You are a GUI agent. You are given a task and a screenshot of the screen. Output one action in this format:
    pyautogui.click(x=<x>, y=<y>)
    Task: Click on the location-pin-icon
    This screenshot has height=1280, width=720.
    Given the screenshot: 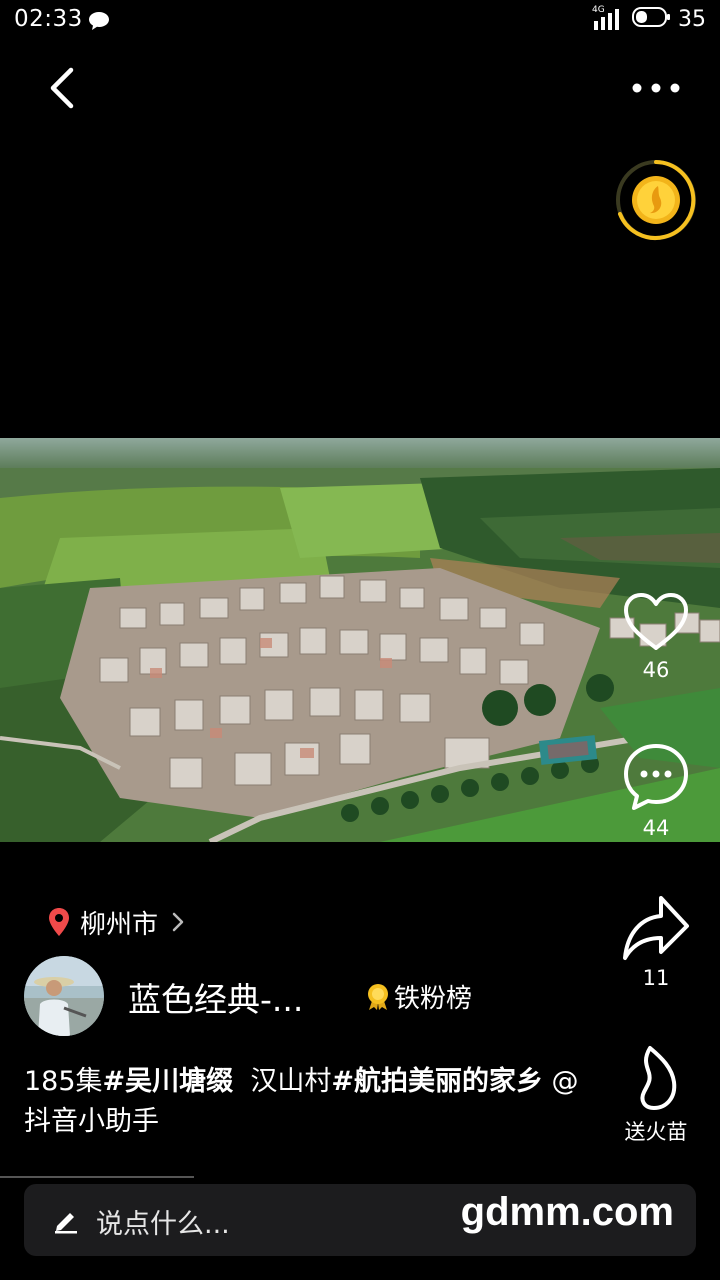 What is the action you would take?
    pyautogui.click(x=59, y=922)
    